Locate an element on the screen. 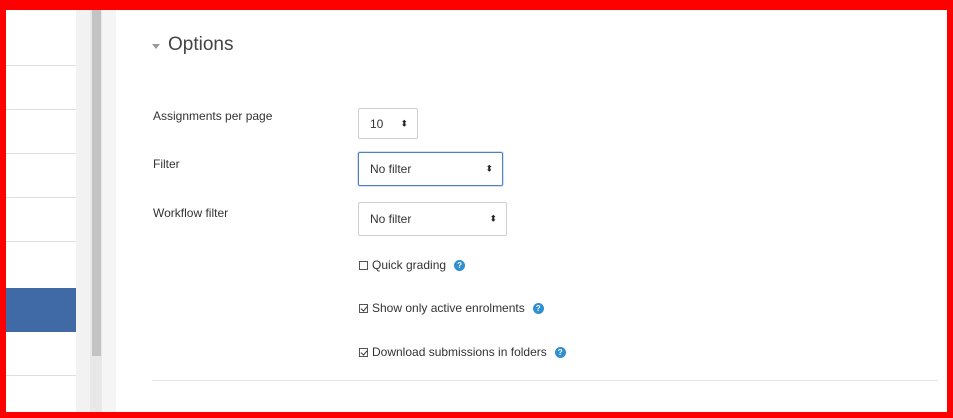  assignments-per-page-select: 10 ⬍ is located at coordinates (388, 123).